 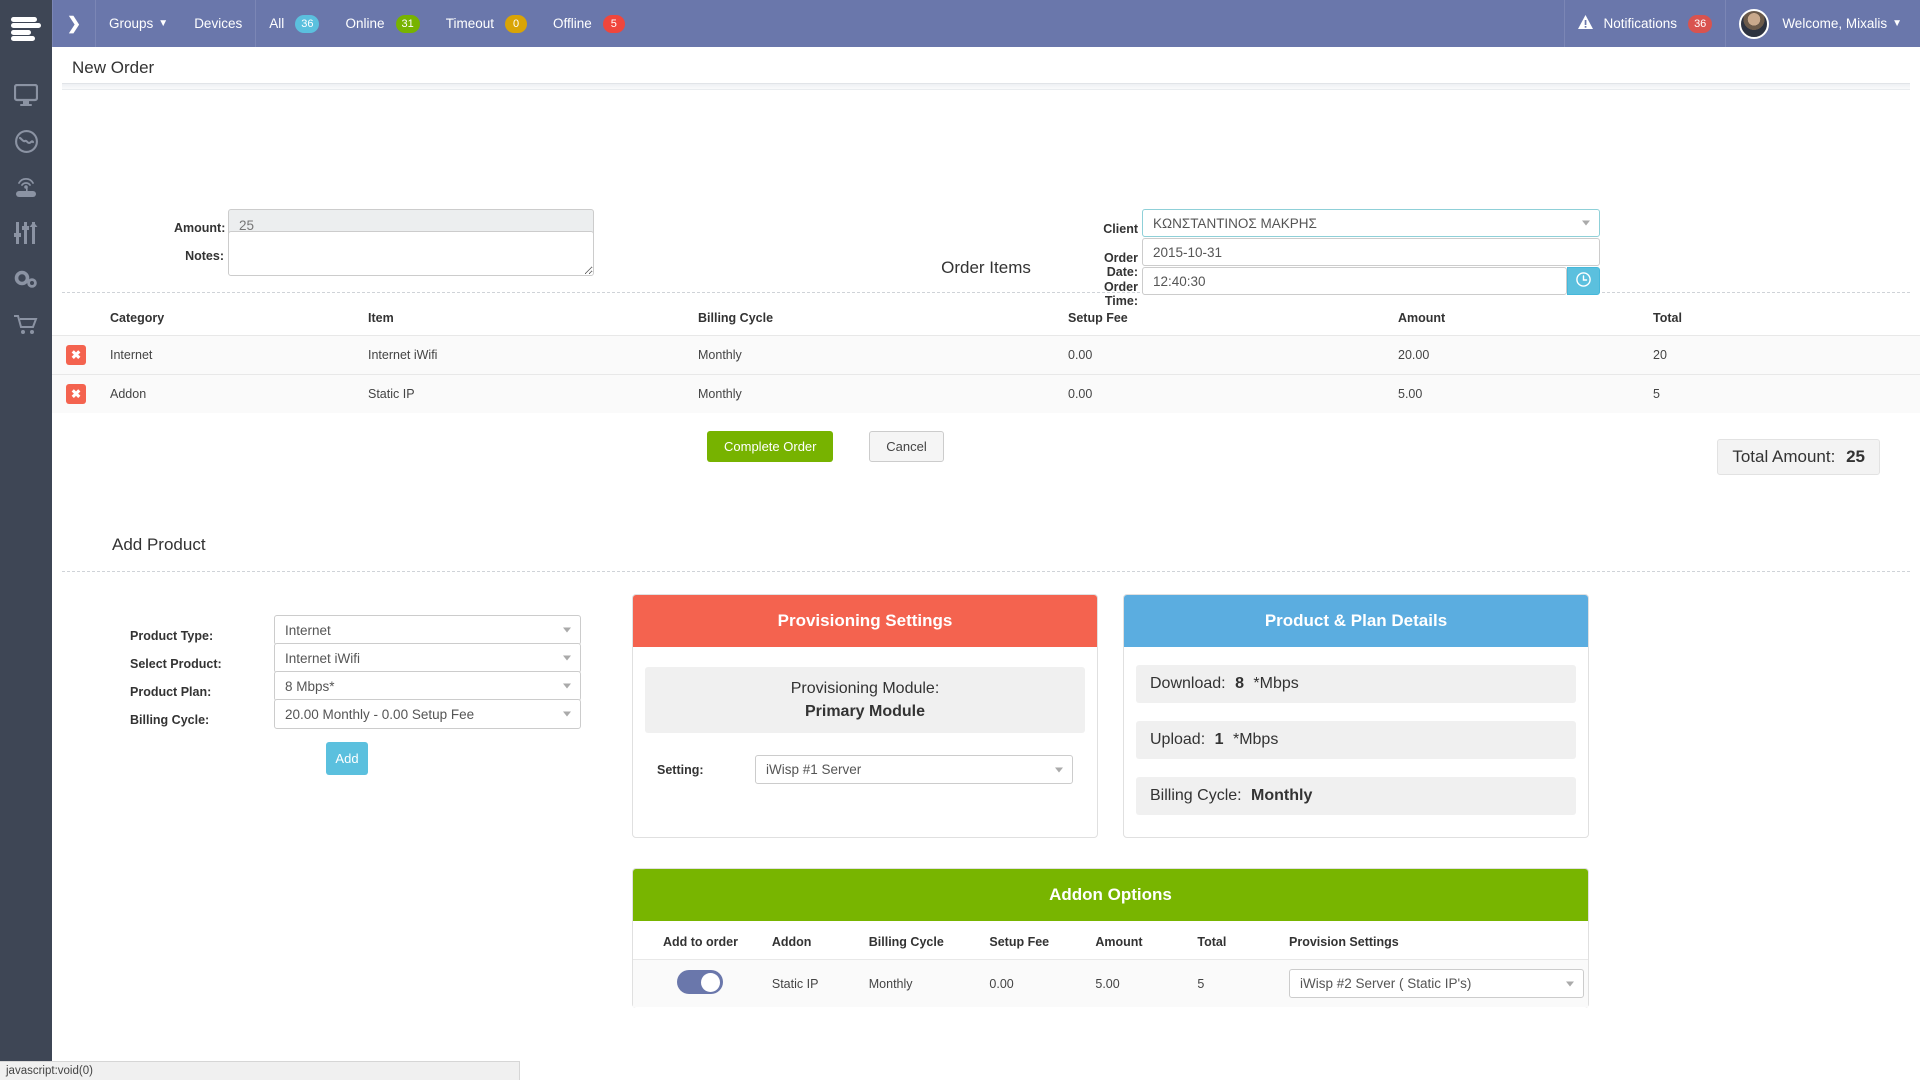 What do you see at coordinates (1645, 23) in the screenshot?
I see `notifications-button: Notifications 36` at bounding box center [1645, 23].